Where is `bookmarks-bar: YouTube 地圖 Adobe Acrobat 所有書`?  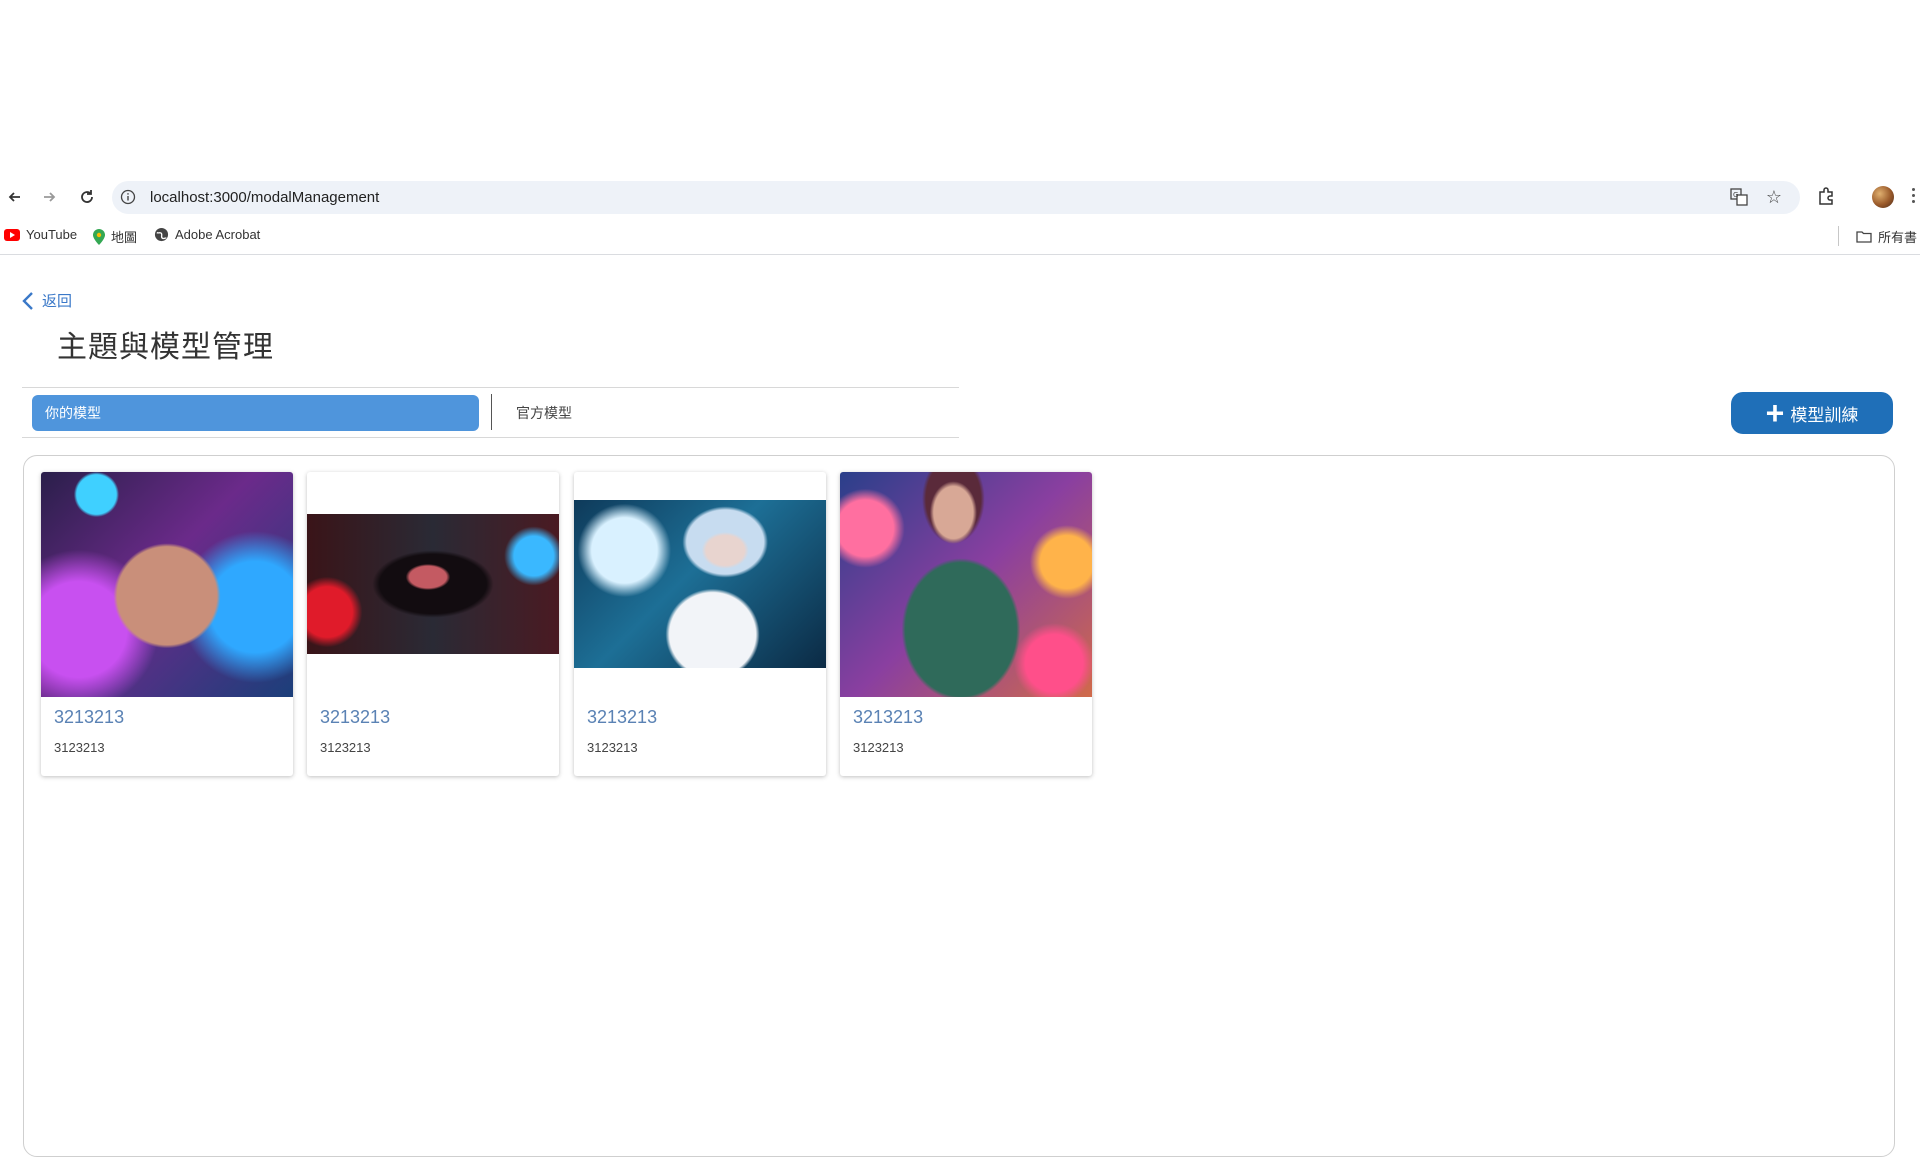 bookmarks-bar: YouTube 地圖 Adobe Acrobat 所有書 is located at coordinates (960, 236).